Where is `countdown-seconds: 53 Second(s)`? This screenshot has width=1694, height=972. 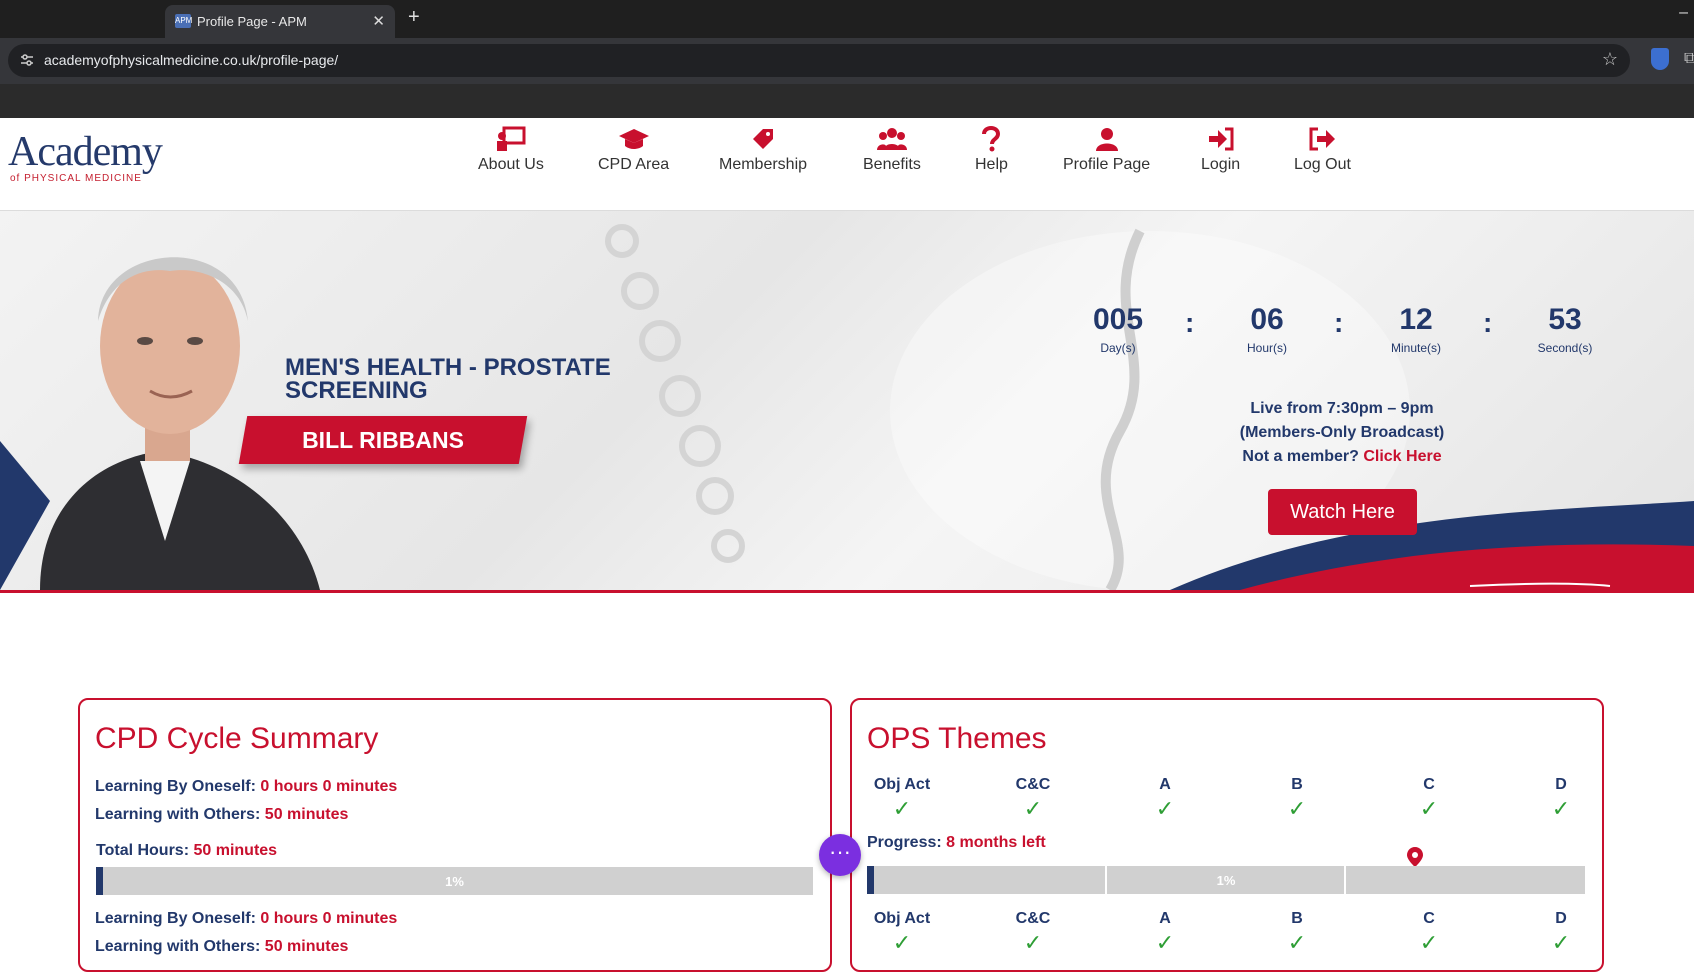 countdown-seconds: 53 Second(s) is located at coordinates (1565, 329).